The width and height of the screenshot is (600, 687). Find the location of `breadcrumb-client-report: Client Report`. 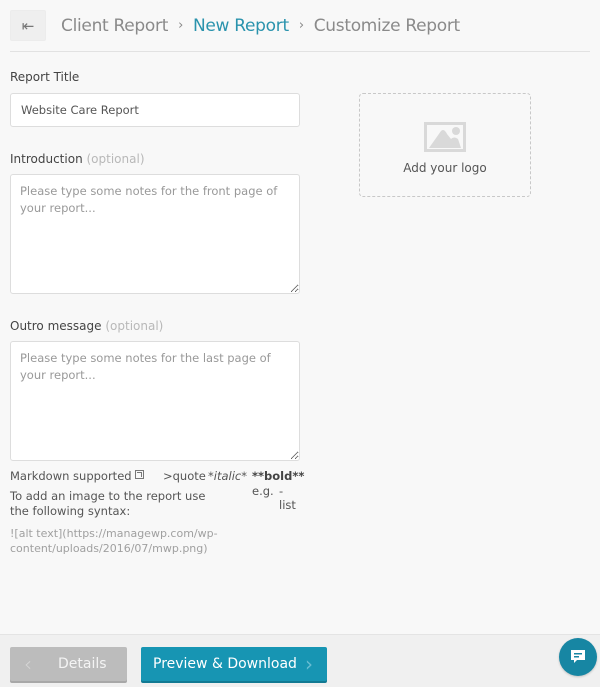

breadcrumb-client-report: Client Report is located at coordinates (114, 26).